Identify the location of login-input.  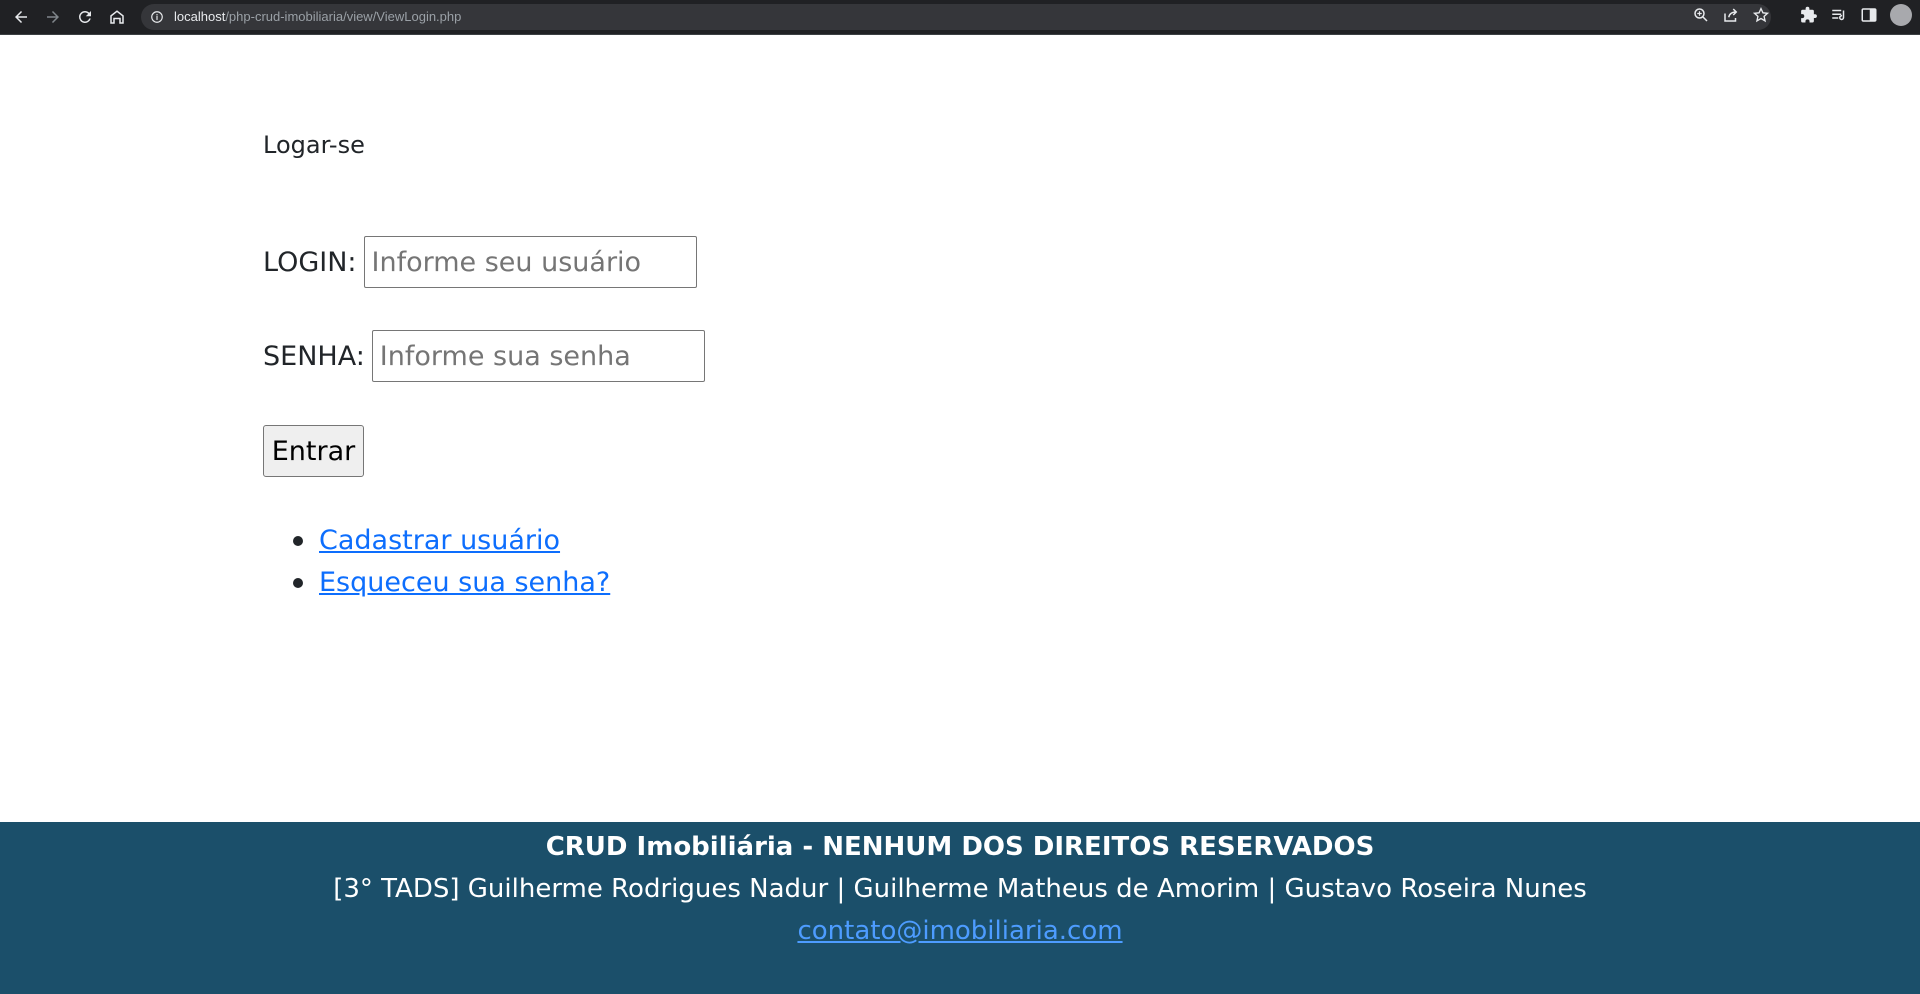
(530, 262).